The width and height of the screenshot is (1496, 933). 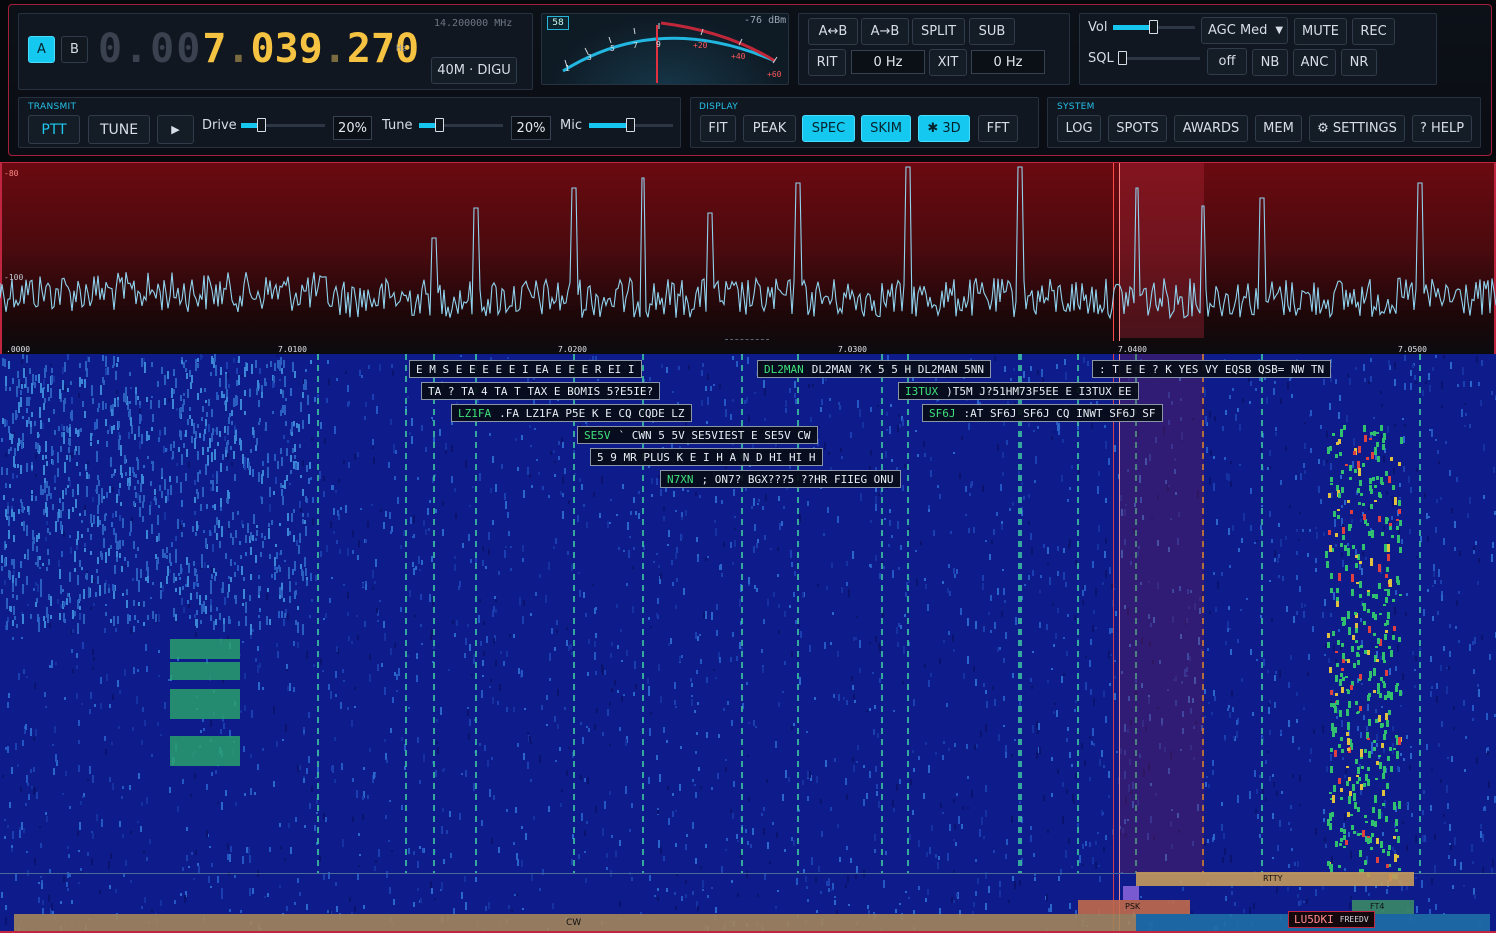 What do you see at coordinates (1018, 391) in the screenshot?
I see `cw-decode: I3TUX )T5M J?51HM73F5EE E I3TUX EE` at bounding box center [1018, 391].